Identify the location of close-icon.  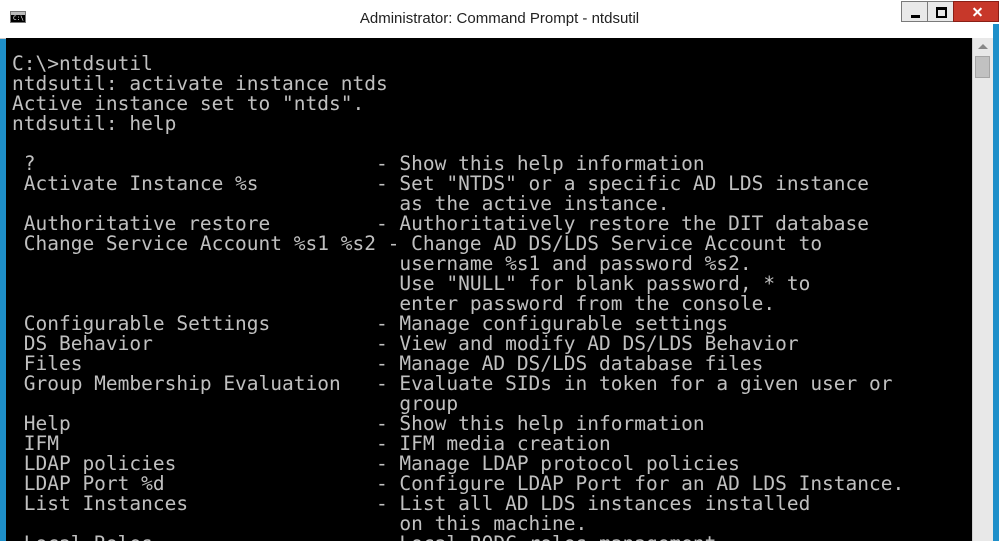
(976, 11).